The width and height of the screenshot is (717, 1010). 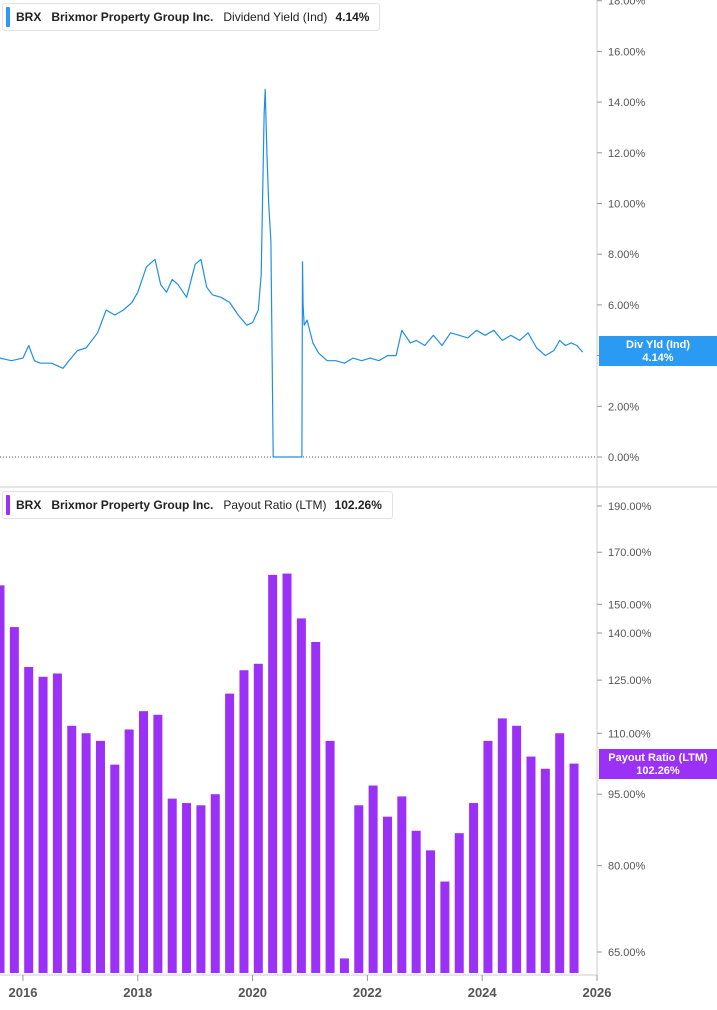 I want to click on y-tick-label: 65.00%, so click(x=627, y=953).